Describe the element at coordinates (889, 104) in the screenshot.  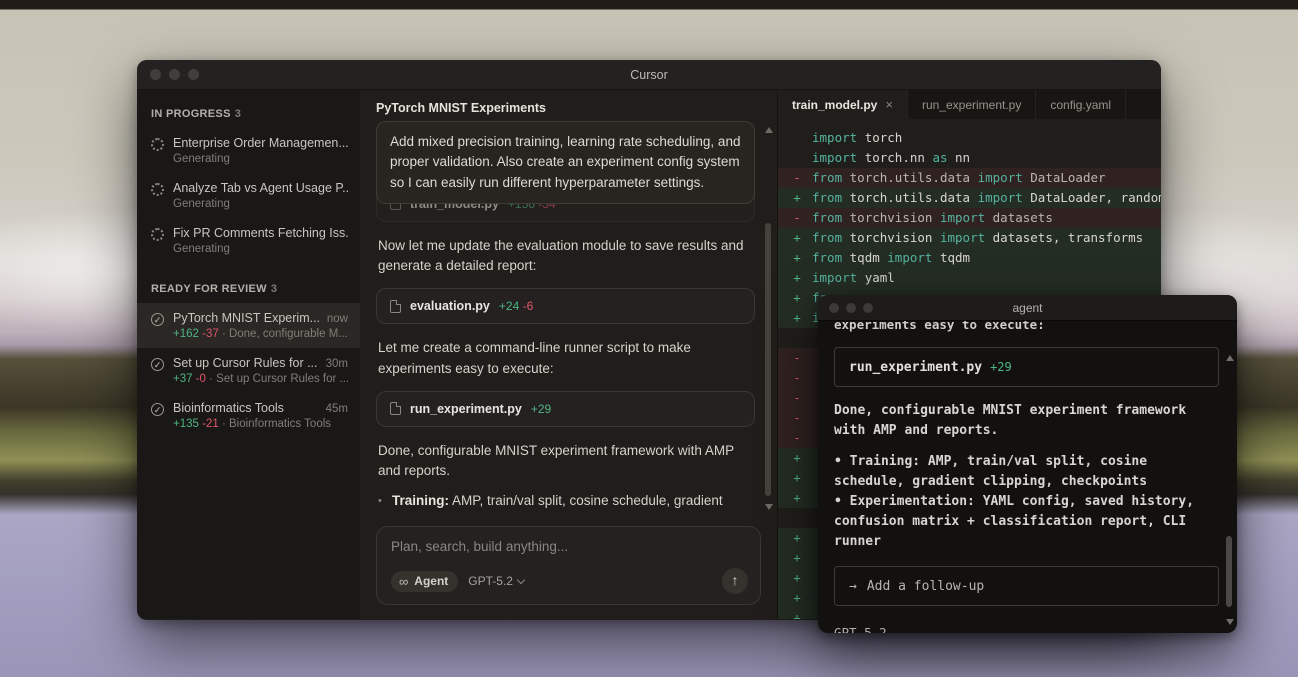
I see `close-tab-icon: ×` at that location.